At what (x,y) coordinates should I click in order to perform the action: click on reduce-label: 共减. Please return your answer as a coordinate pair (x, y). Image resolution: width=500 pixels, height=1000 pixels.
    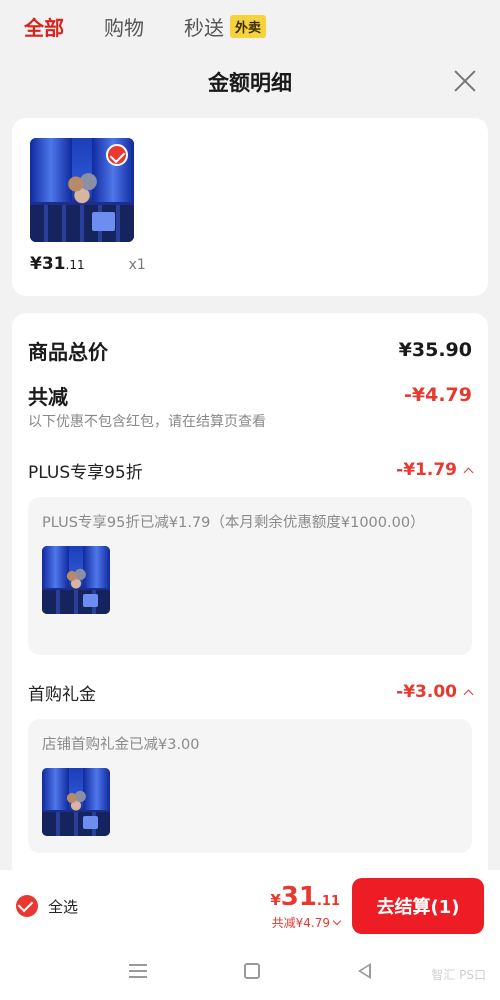
    Looking at the image, I should click on (48, 396).